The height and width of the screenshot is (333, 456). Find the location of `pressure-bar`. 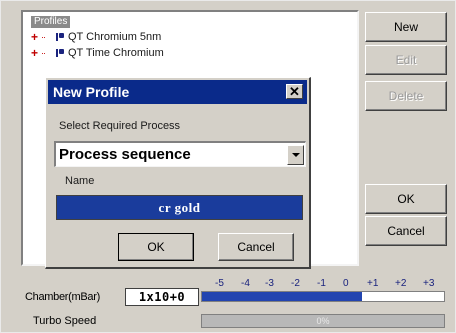

pressure-bar is located at coordinates (323, 296).